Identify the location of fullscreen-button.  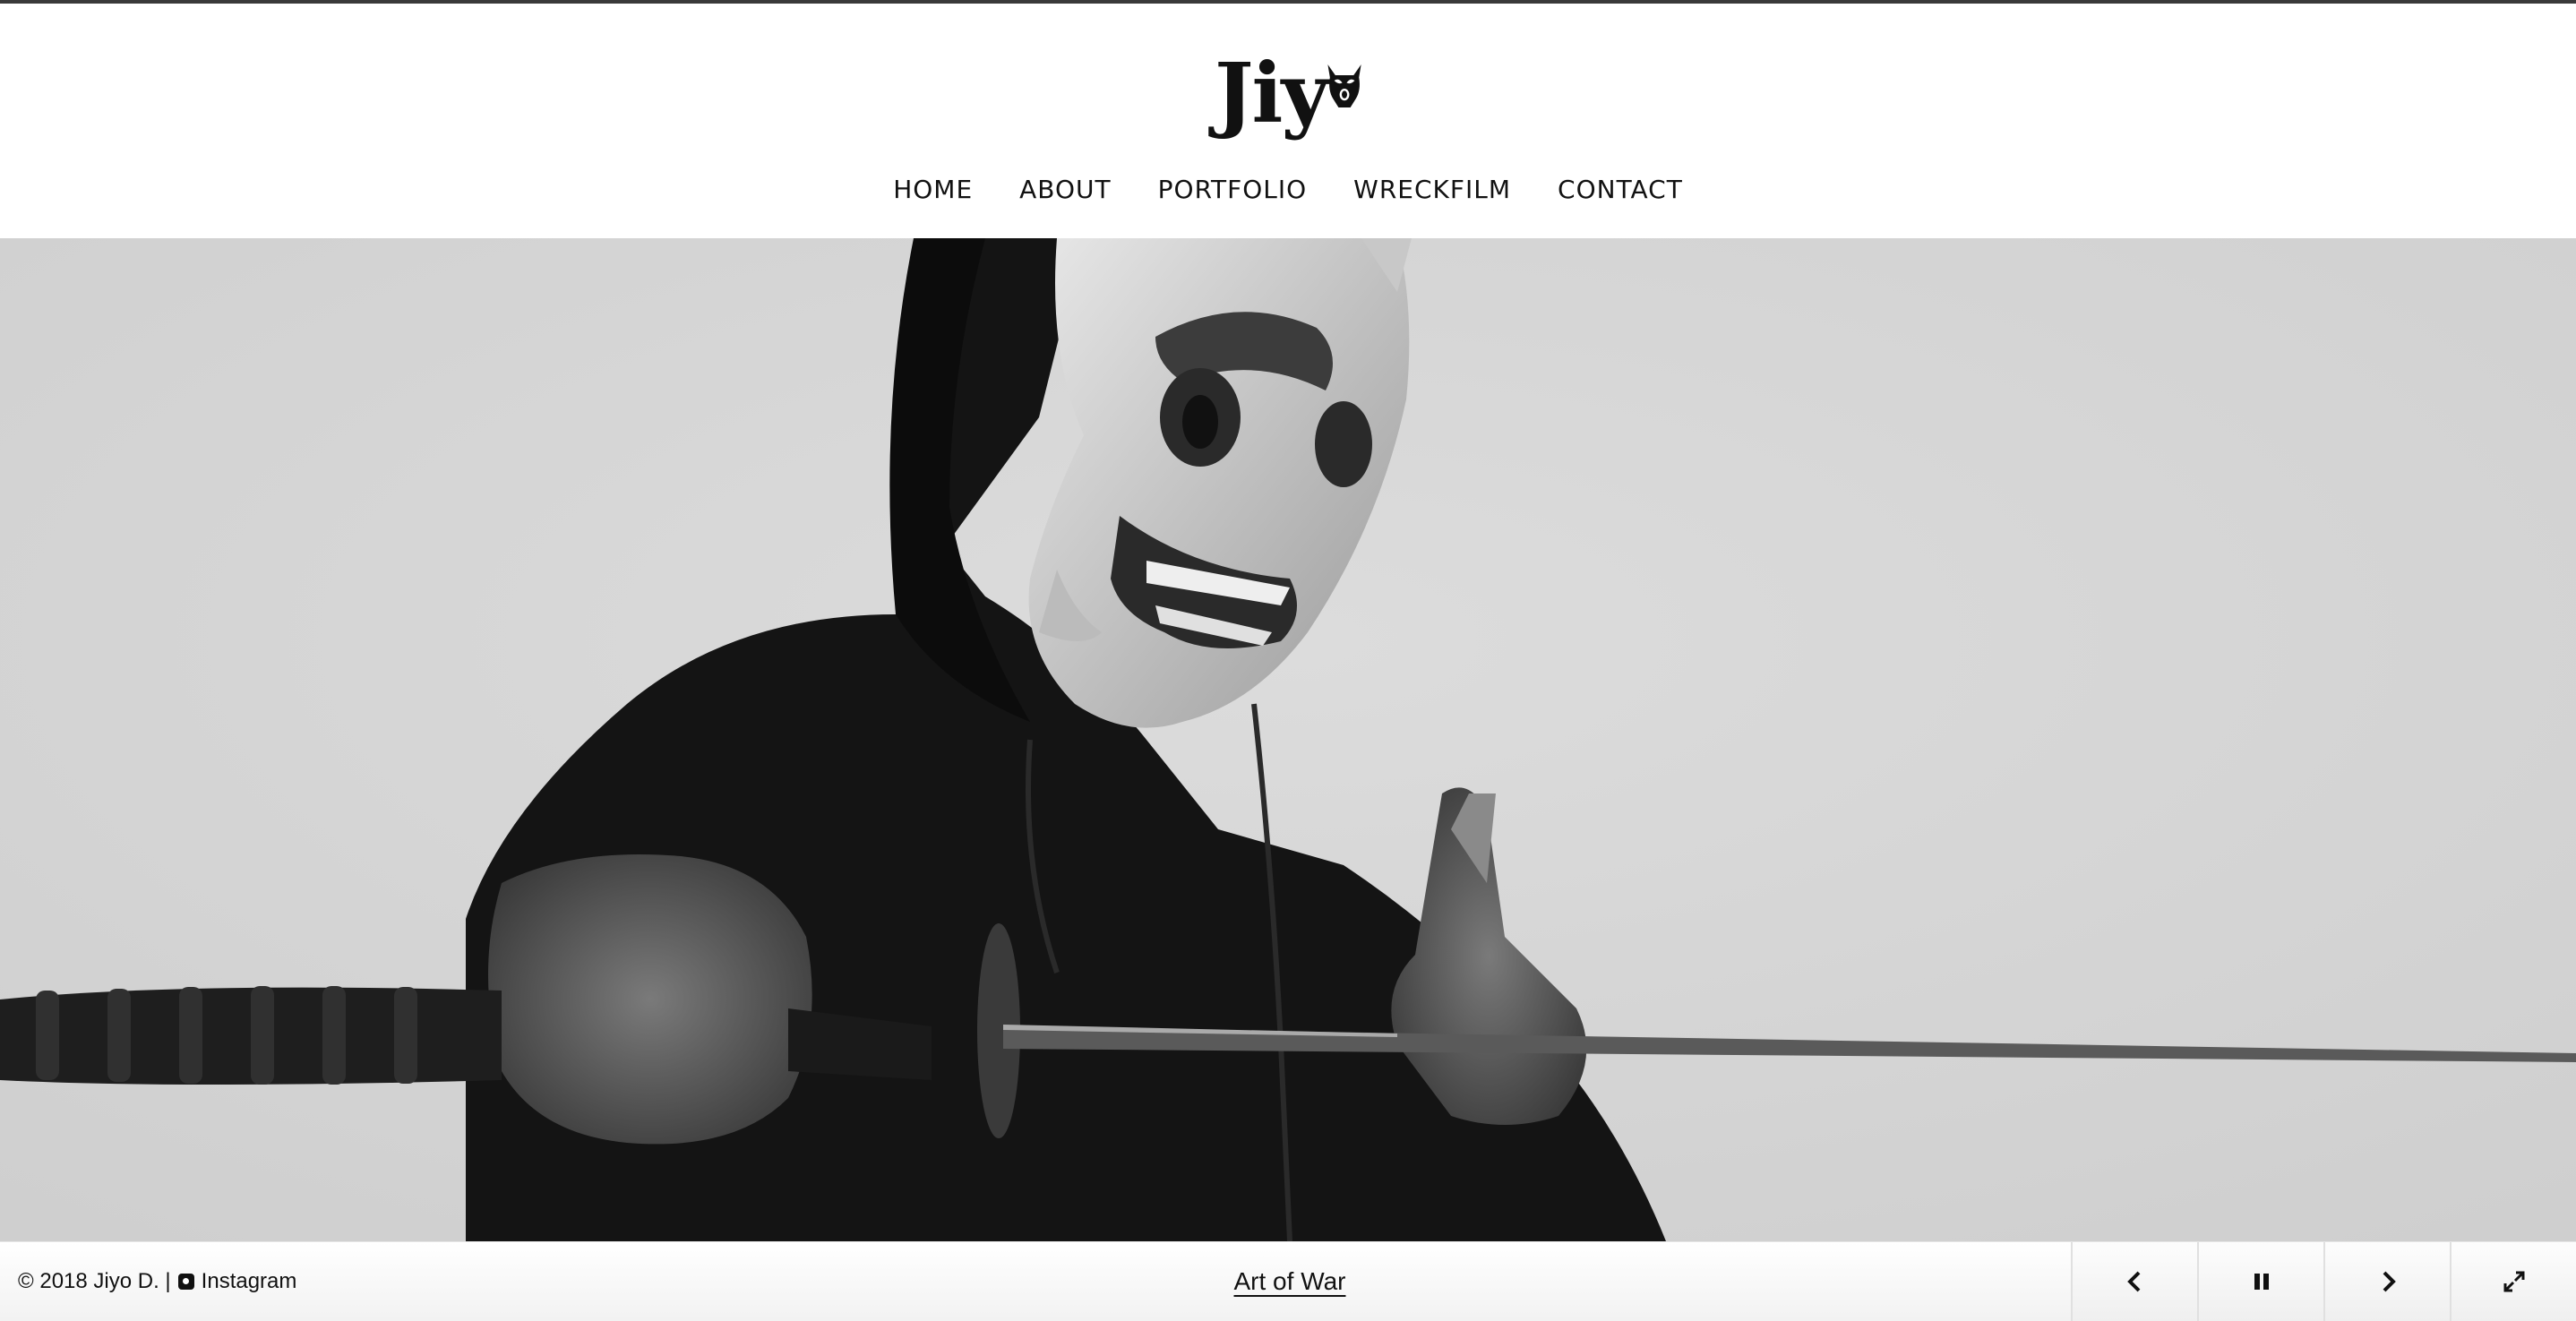
(2513, 1281).